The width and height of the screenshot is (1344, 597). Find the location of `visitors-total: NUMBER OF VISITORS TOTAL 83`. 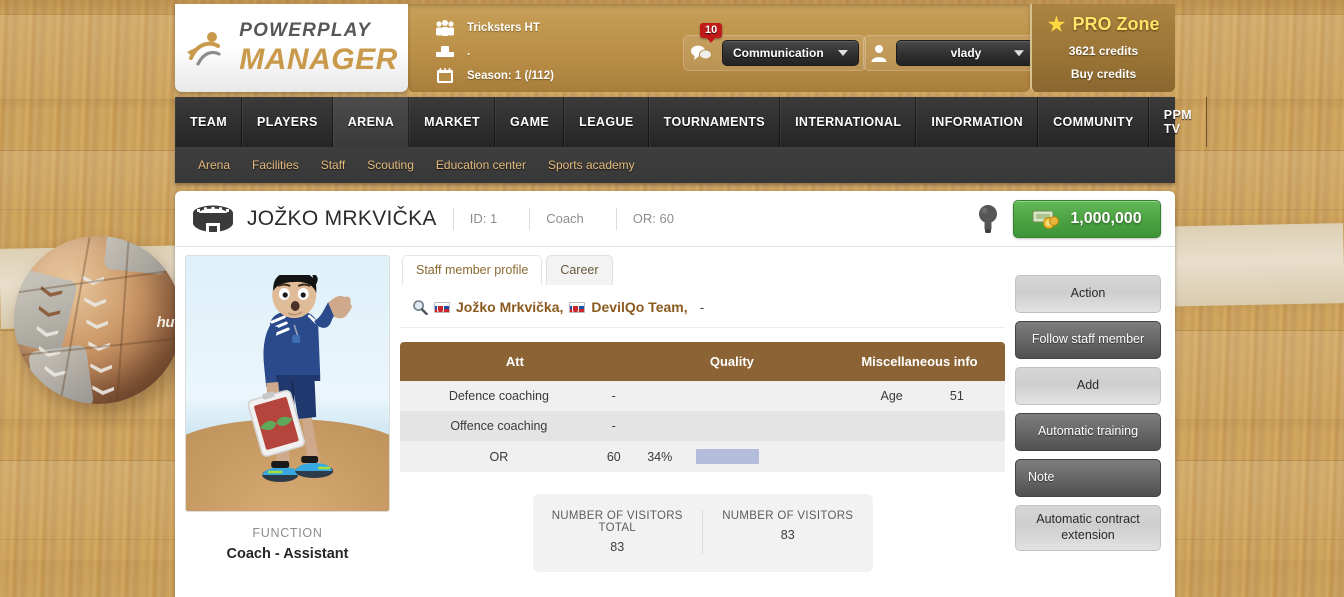

visitors-total: NUMBER OF VISITORS TOTAL 83 is located at coordinates (618, 532).